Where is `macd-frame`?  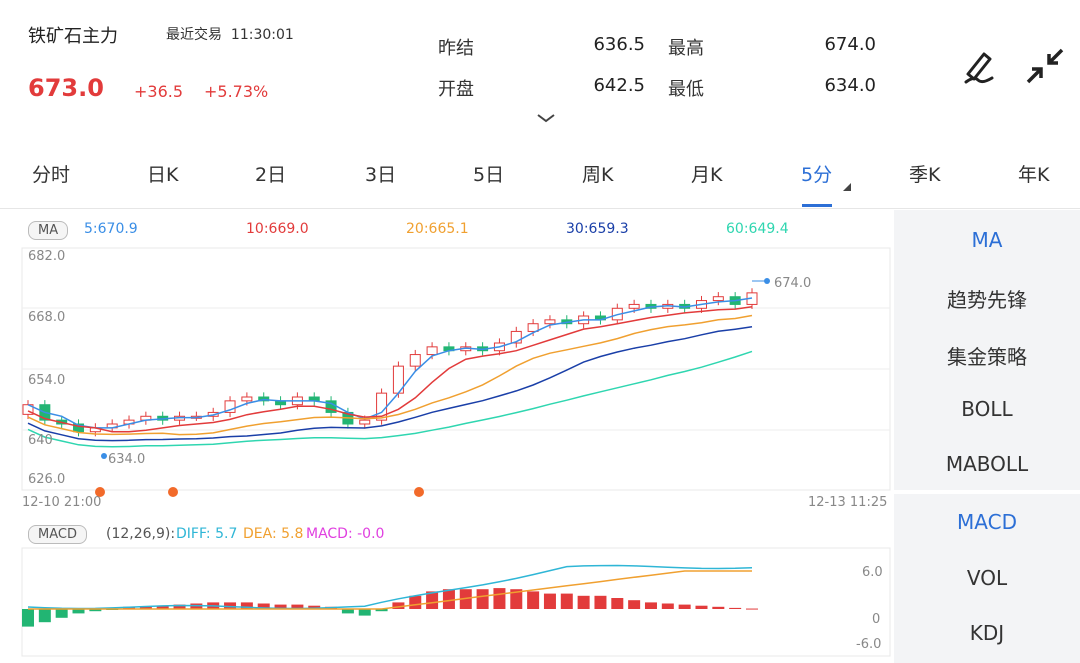 macd-frame is located at coordinates (456, 602).